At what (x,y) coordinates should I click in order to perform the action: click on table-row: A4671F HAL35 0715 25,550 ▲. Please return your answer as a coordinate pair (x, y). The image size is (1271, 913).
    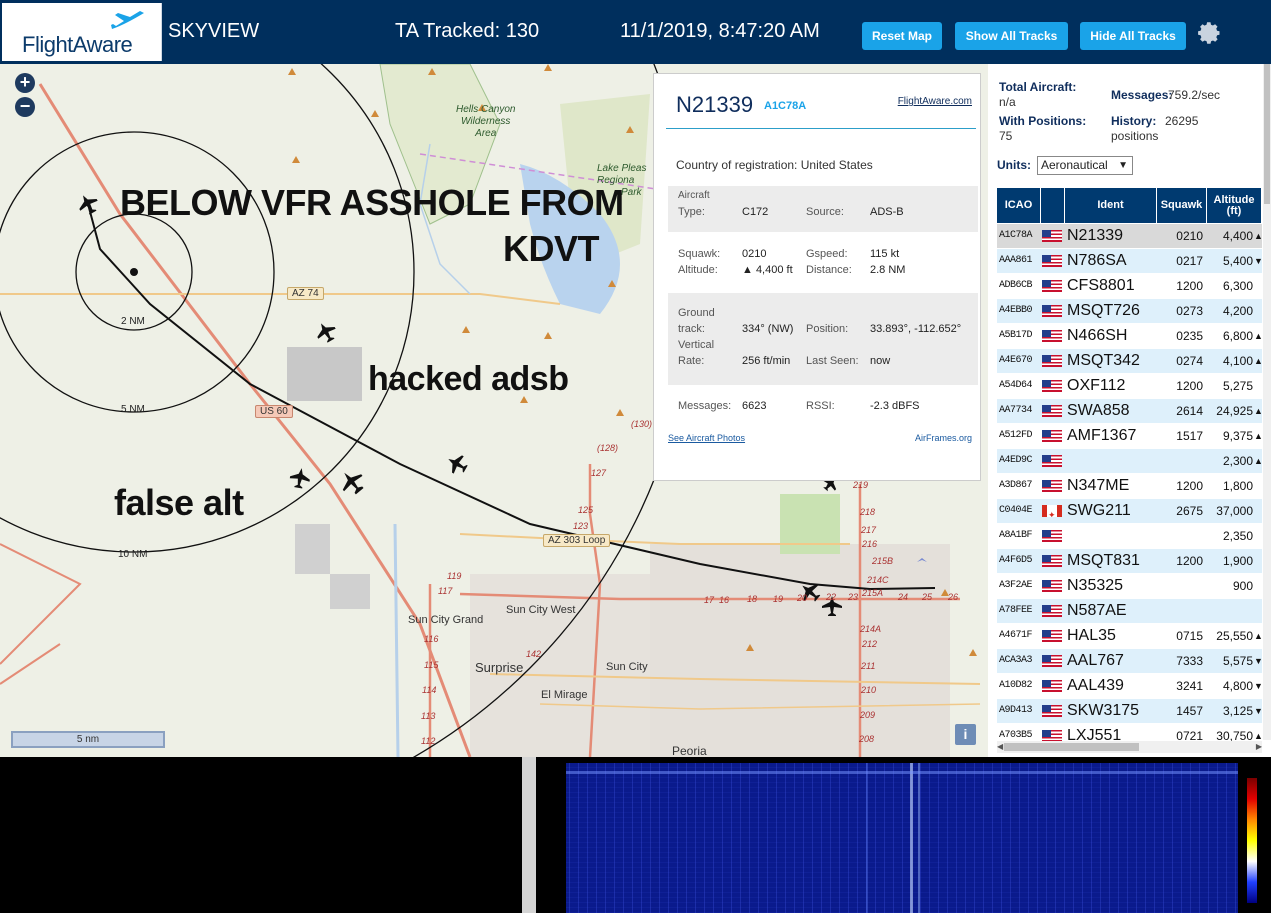
    Looking at the image, I should click on (1129, 636).